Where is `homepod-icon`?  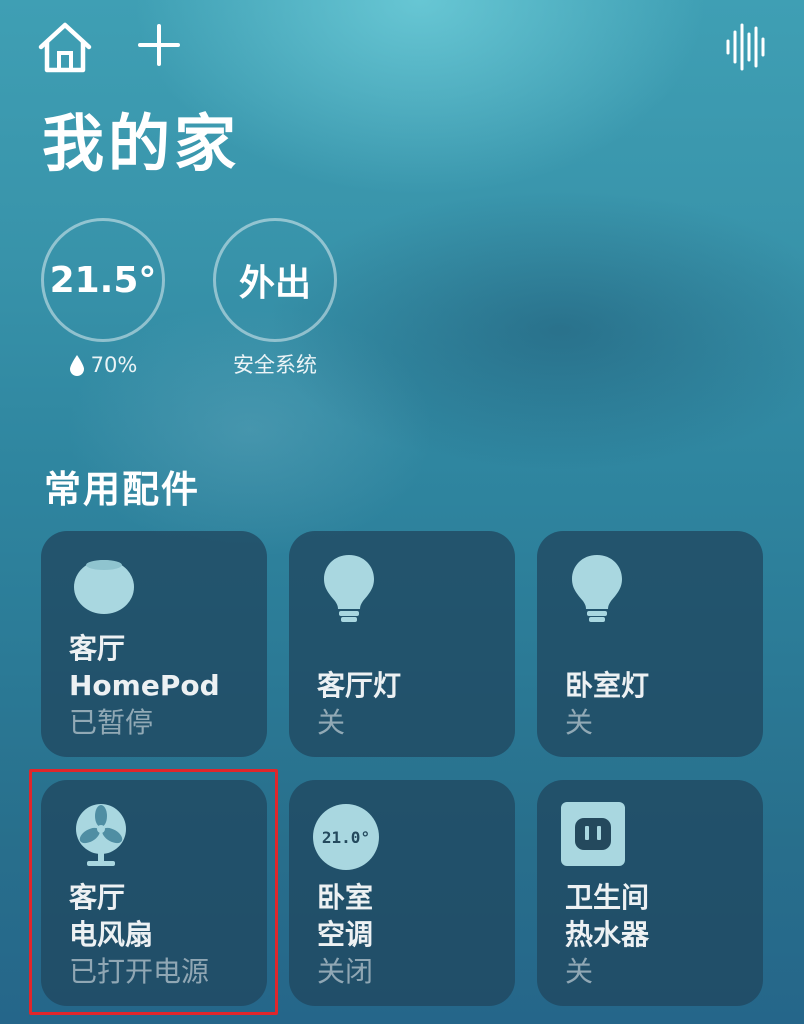
homepod-icon is located at coordinates (104, 588).